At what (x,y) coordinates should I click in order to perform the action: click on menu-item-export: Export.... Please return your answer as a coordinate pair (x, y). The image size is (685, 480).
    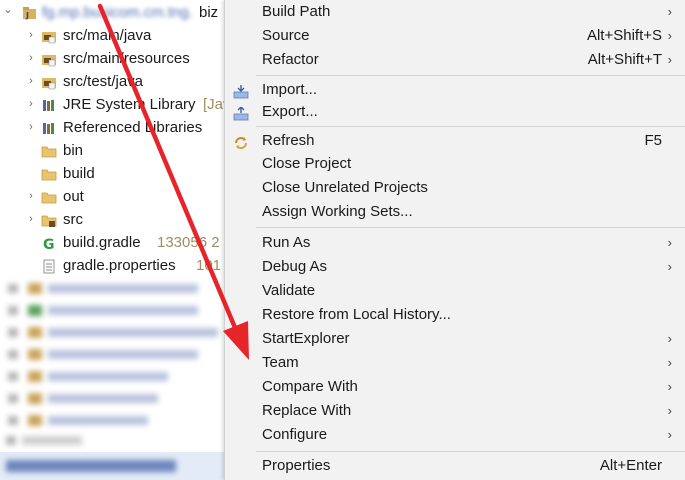
    Looking at the image, I should click on (455, 112).